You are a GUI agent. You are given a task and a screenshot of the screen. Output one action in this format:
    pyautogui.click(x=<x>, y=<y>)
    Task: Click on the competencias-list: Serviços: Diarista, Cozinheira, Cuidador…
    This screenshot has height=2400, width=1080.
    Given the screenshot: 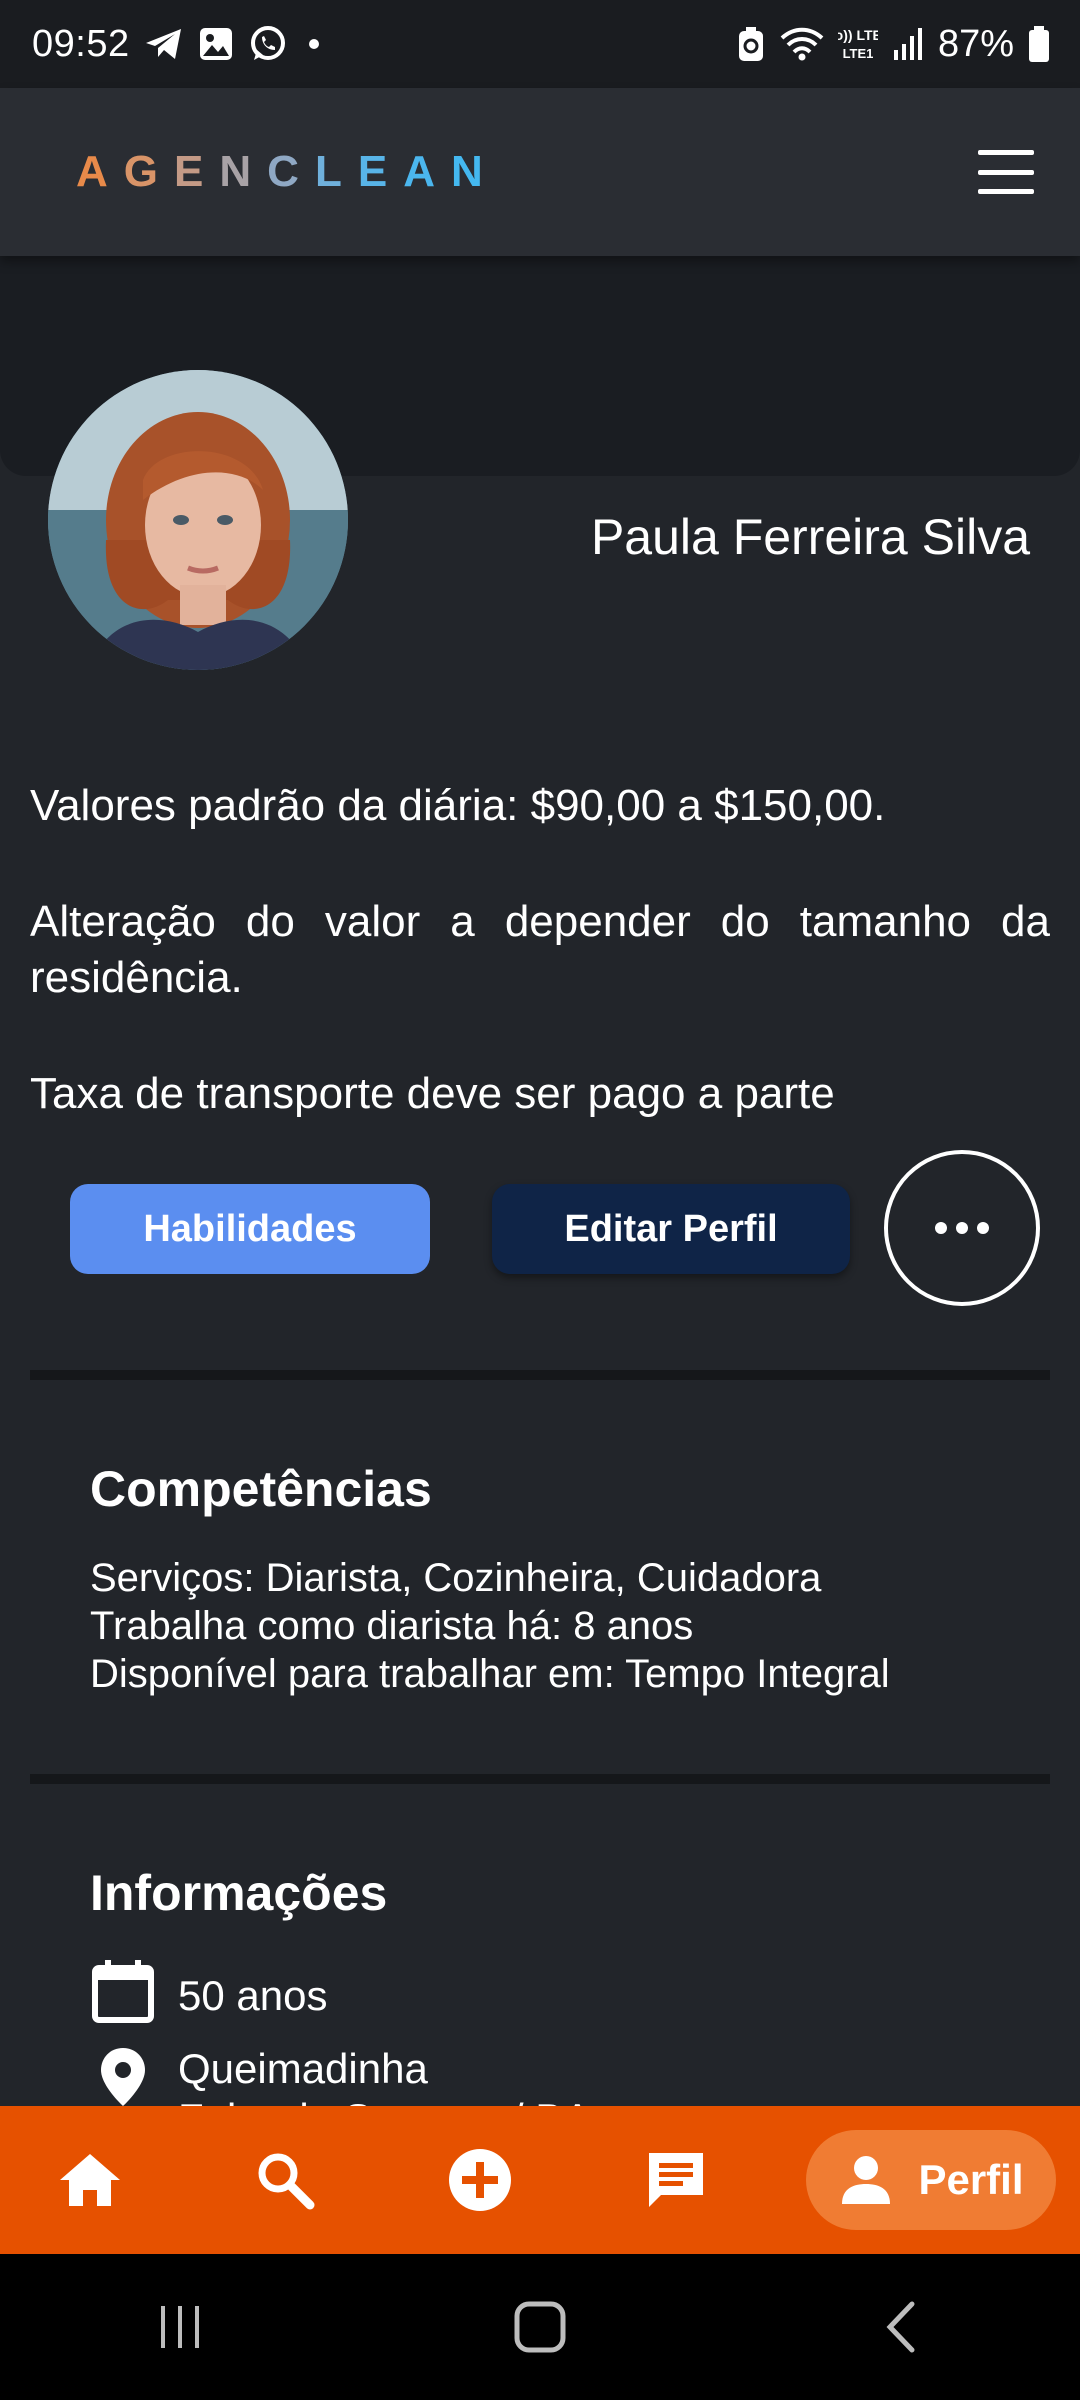 What is the action you would take?
    pyautogui.click(x=555, y=1626)
    